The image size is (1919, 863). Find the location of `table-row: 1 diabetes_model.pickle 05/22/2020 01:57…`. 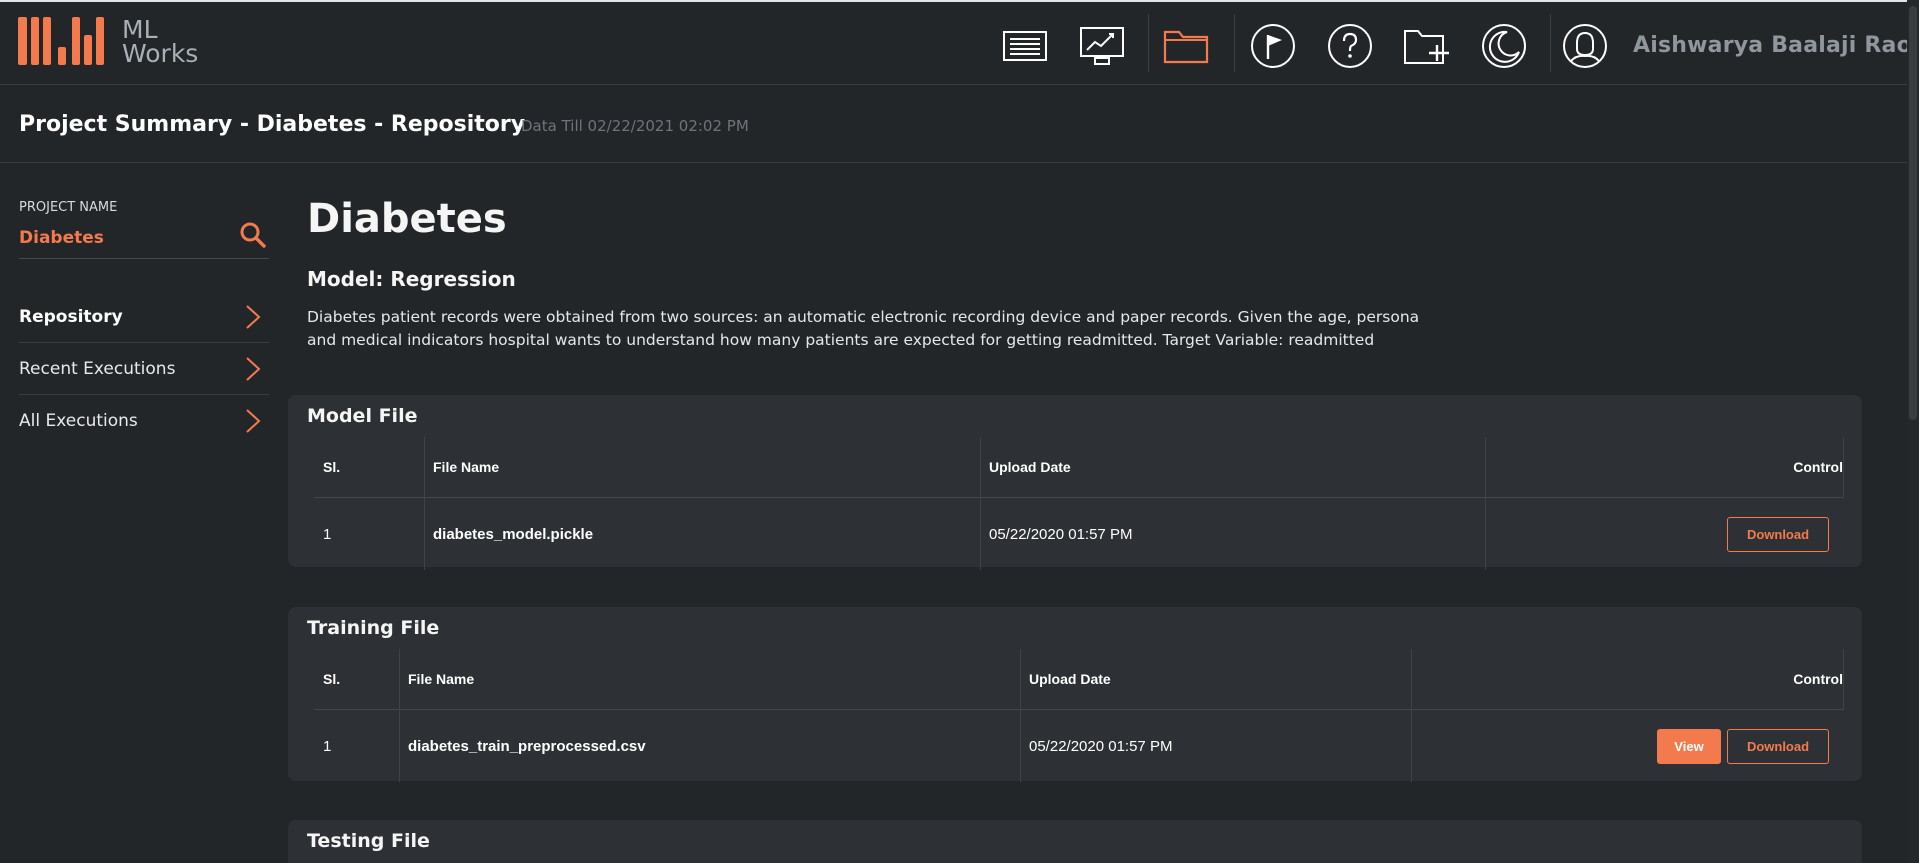

table-row: 1 diabetes_model.pickle 05/22/2020 01:57… is located at coordinates (1078, 534).